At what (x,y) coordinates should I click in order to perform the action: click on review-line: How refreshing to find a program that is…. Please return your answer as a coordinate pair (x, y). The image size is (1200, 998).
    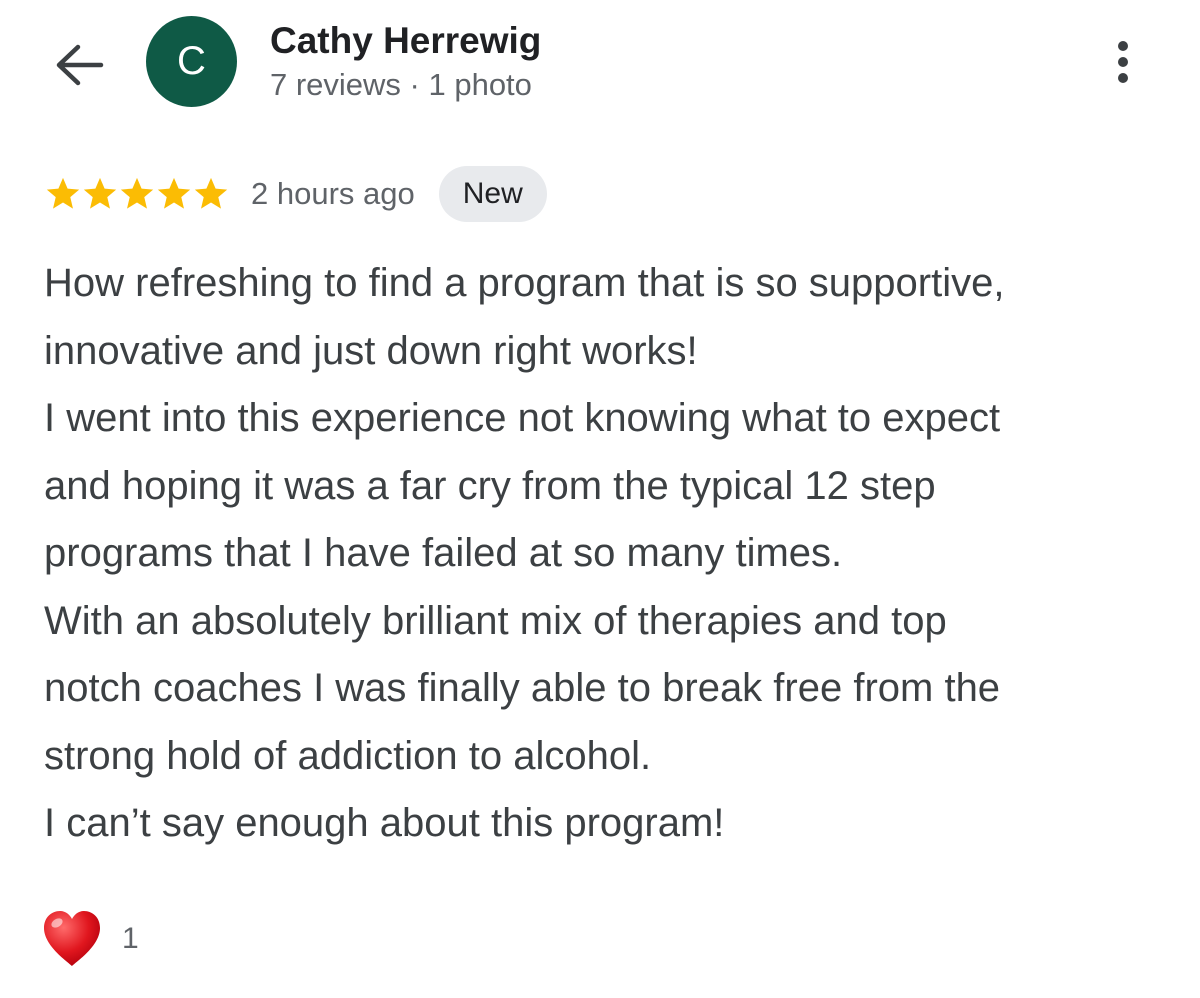
    Looking at the image, I should click on (524, 283).